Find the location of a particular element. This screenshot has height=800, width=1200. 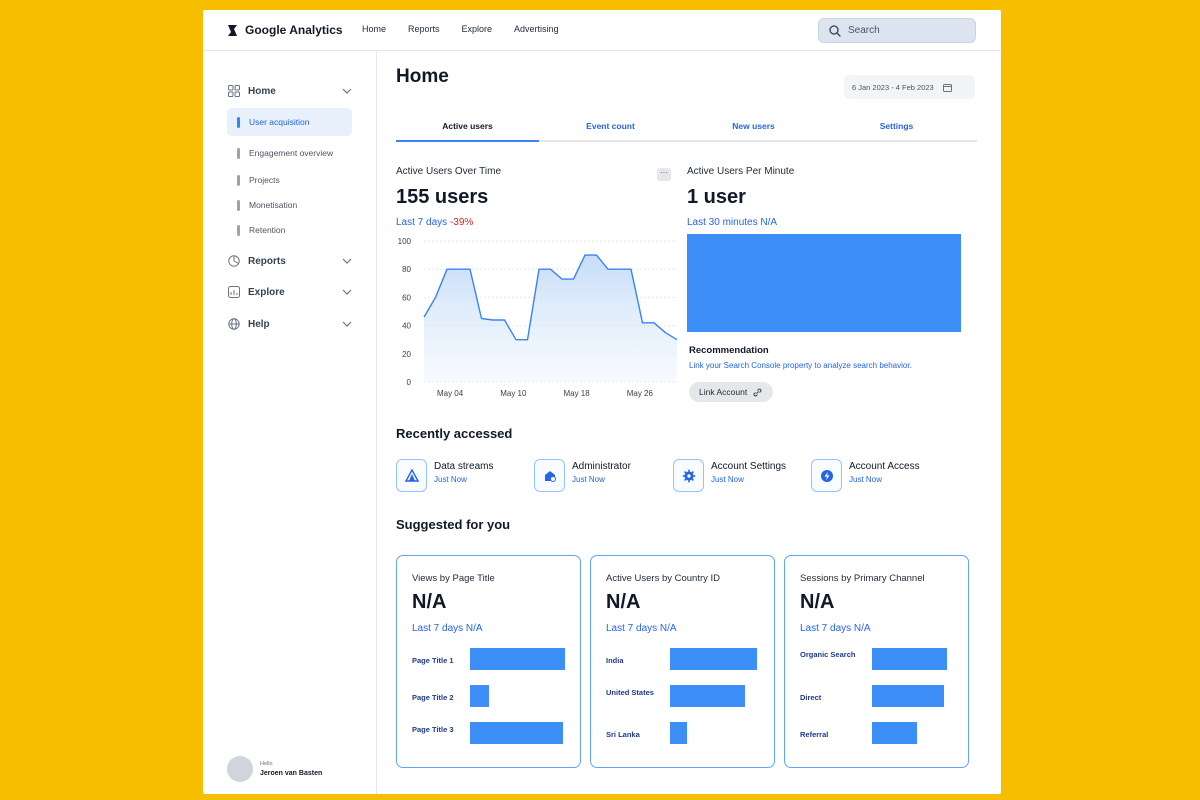

bar-label: Organic Search is located at coordinates (828, 654).